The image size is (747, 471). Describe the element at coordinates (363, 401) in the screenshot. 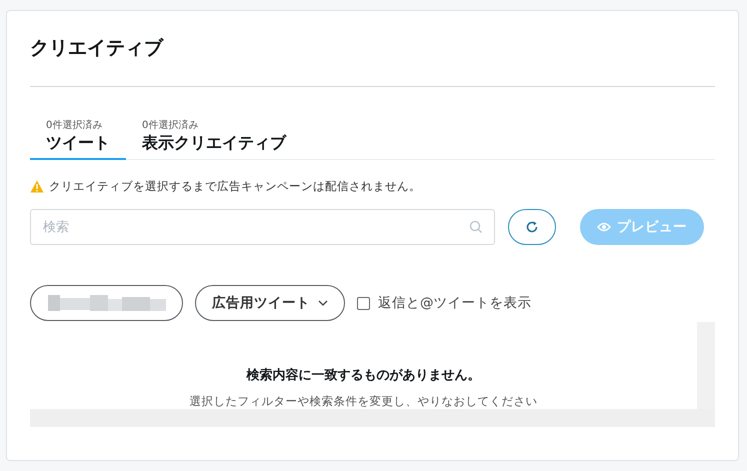

I see `empty-message: 選択したフィルターや検索条件を変更し、やりなおしてください` at that location.